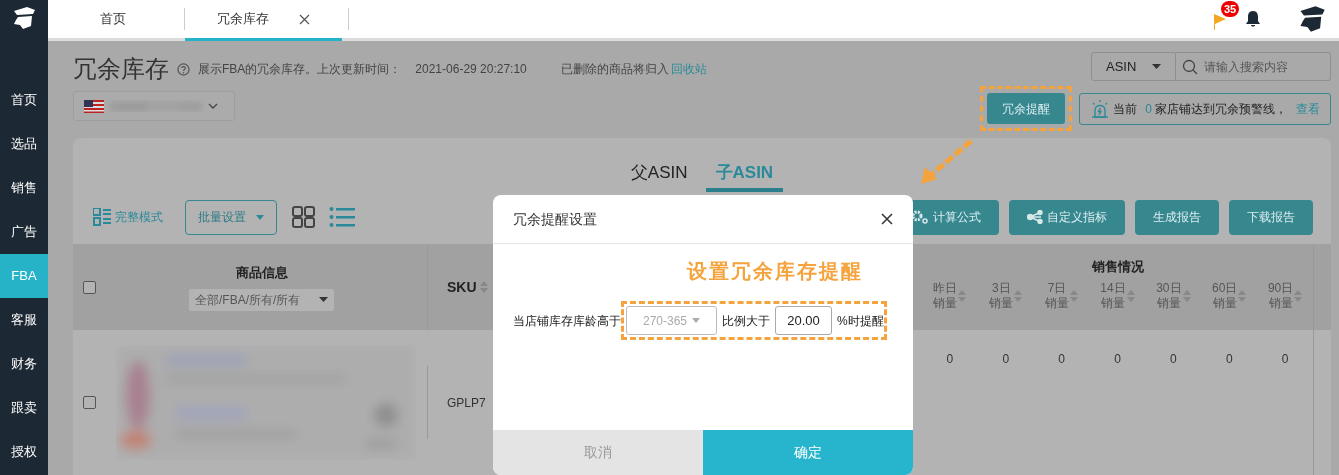 This screenshot has height=475, width=1339. Describe the element at coordinates (471, 69) in the screenshot. I see `update-time: 2021-06-29 20:27:10` at that location.